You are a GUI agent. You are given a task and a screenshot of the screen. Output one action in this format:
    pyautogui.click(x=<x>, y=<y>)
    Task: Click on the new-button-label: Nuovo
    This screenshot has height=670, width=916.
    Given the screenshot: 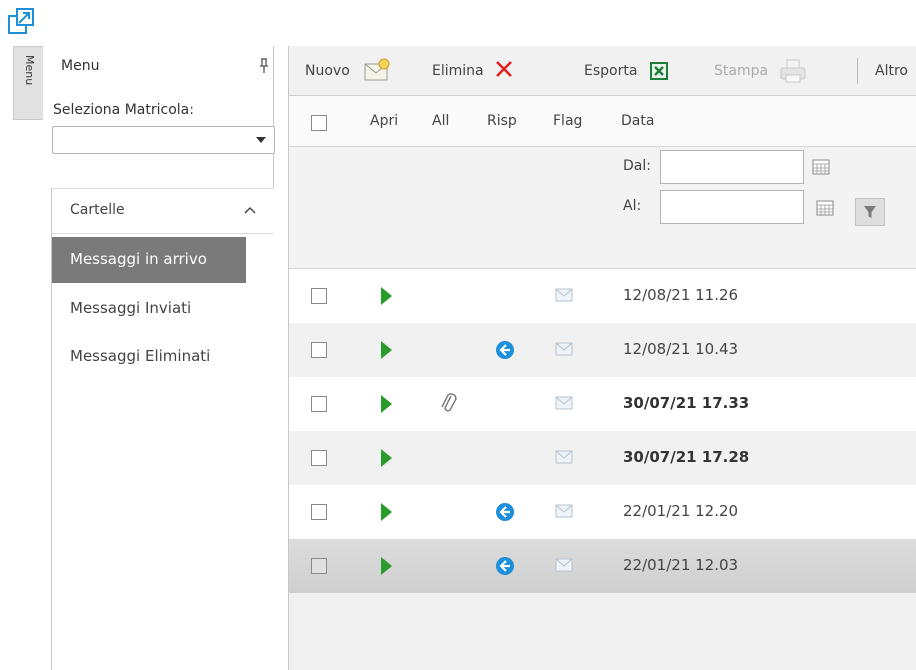 What is the action you would take?
    pyautogui.click(x=327, y=71)
    